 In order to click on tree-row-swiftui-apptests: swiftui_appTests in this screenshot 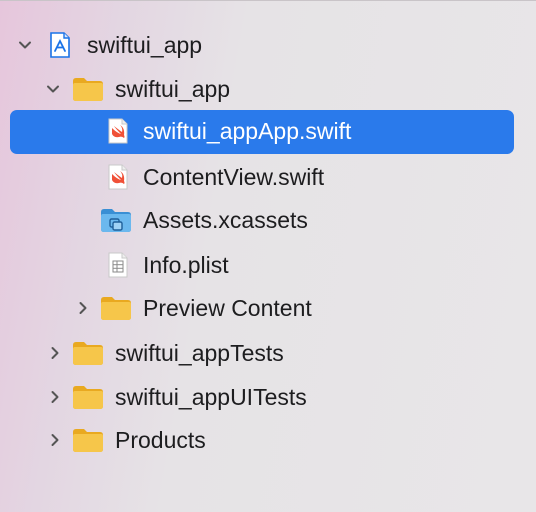, I will do `click(268, 353)`.